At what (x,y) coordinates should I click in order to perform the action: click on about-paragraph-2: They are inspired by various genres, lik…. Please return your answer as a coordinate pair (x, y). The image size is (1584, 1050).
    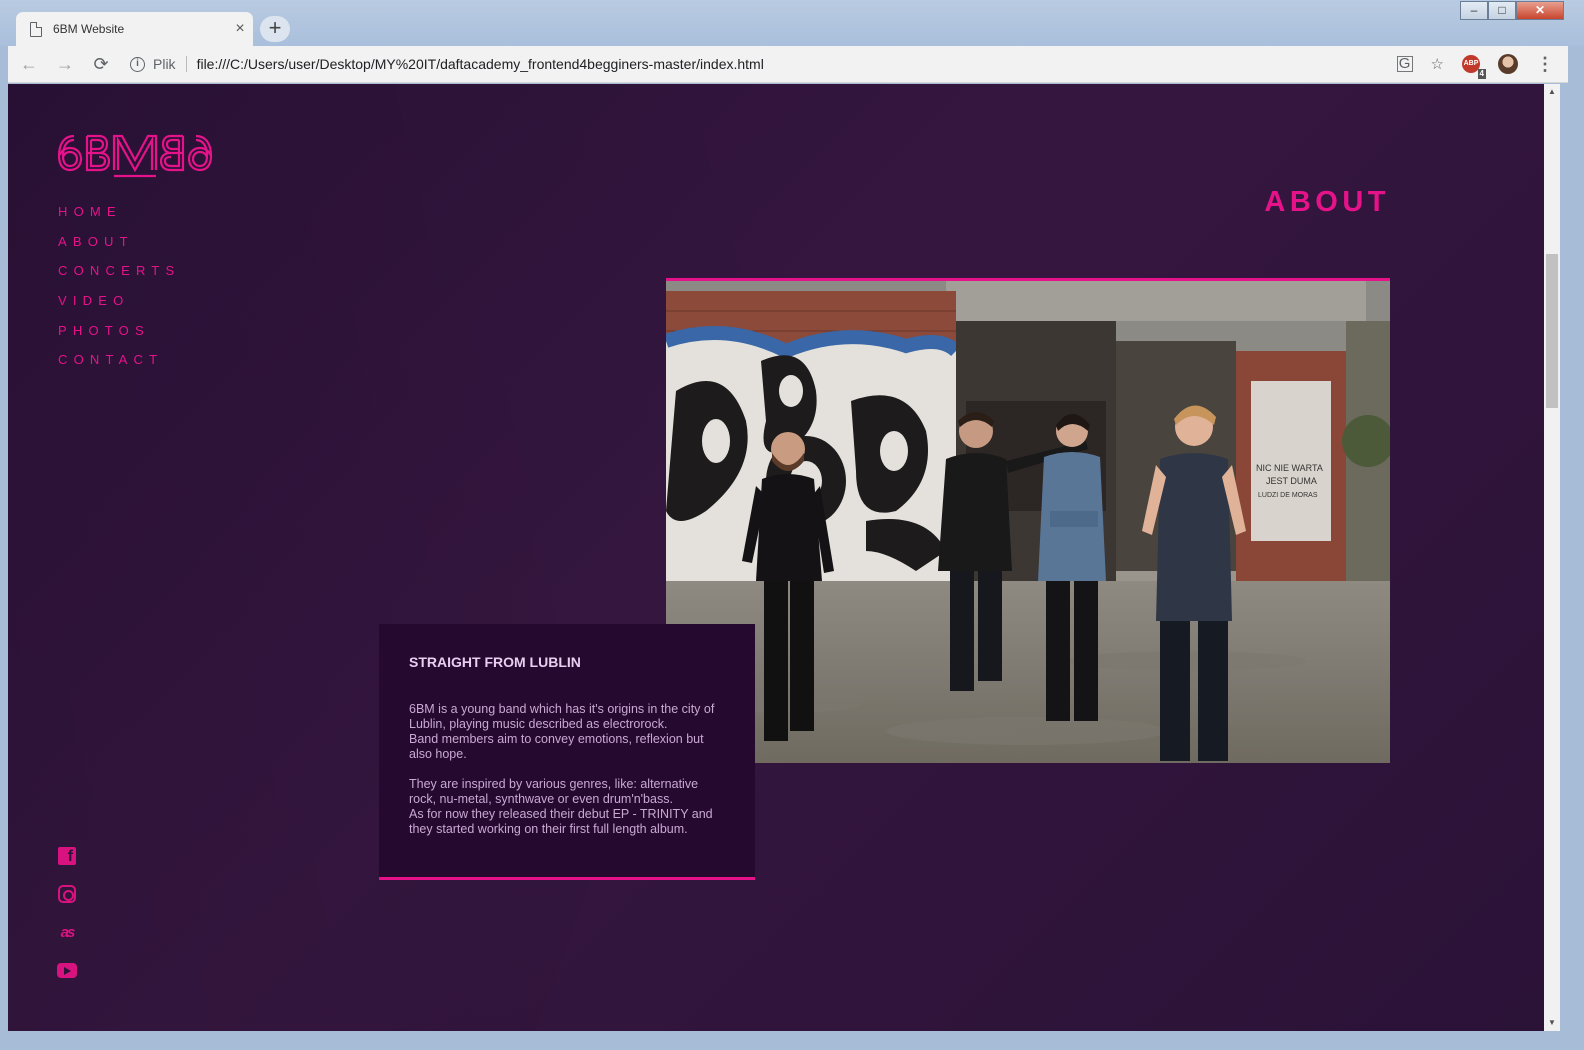
    Looking at the image, I should click on (567, 807).